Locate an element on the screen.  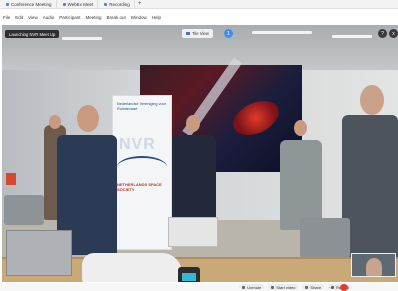
tab-label: WebEx Meet is located at coordinates (80, 4).